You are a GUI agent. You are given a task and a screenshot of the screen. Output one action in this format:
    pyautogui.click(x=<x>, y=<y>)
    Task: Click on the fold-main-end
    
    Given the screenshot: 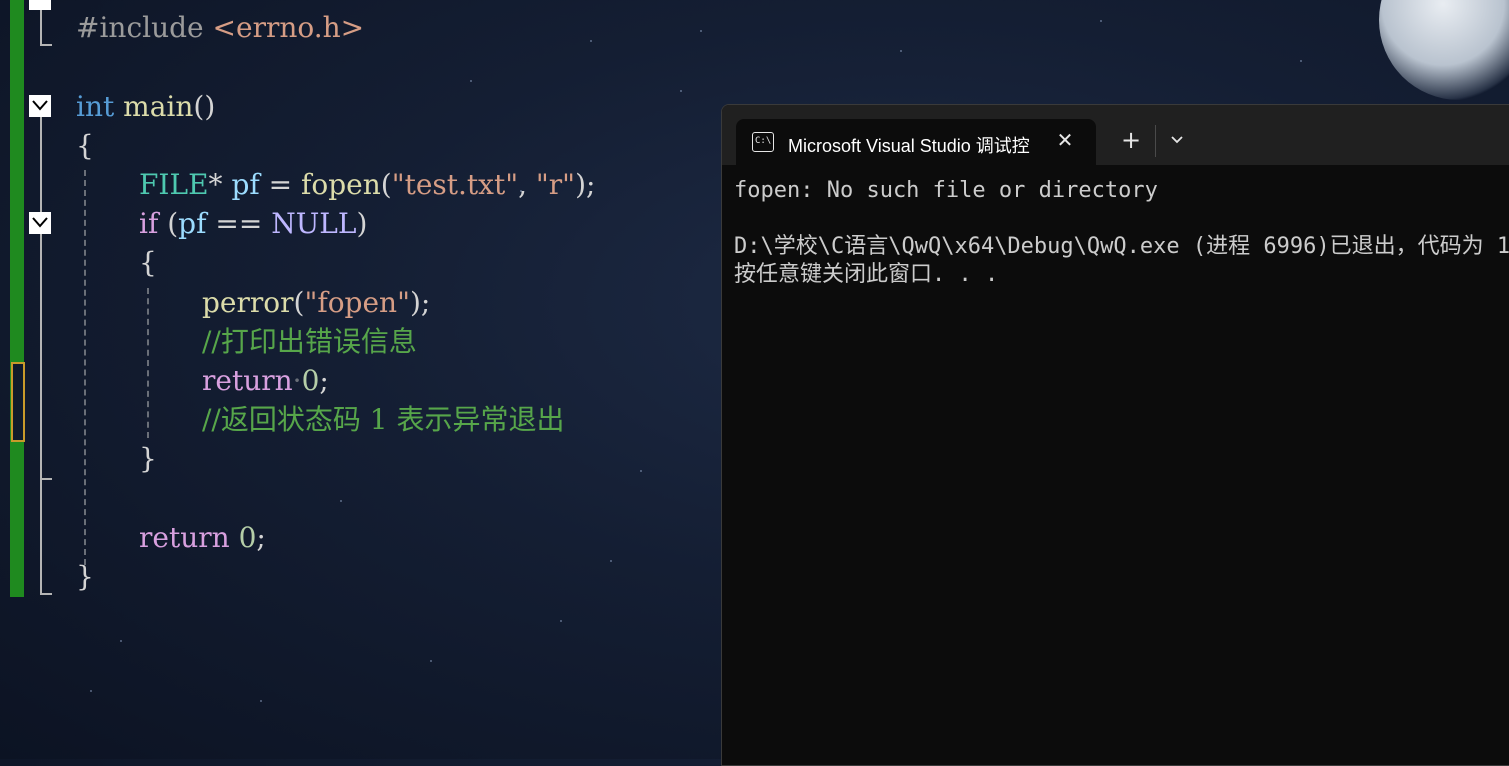 What is the action you would take?
    pyautogui.click(x=46, y=594)
    